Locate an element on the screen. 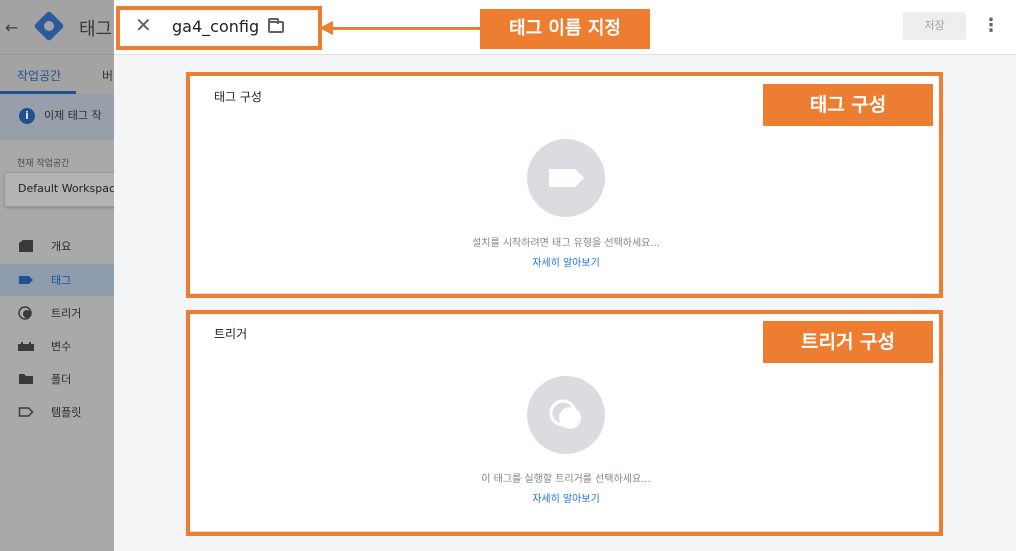 The width and height of the screenshot is (1016, 551). sidebar-item-overview: 개요 is located at coordinates (57, 246).